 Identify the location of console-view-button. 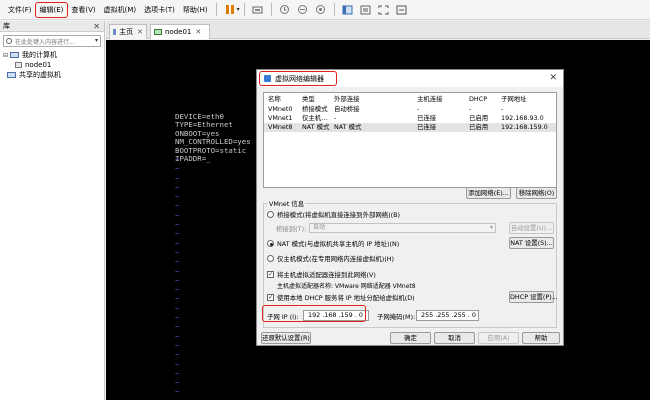
(348, 10).